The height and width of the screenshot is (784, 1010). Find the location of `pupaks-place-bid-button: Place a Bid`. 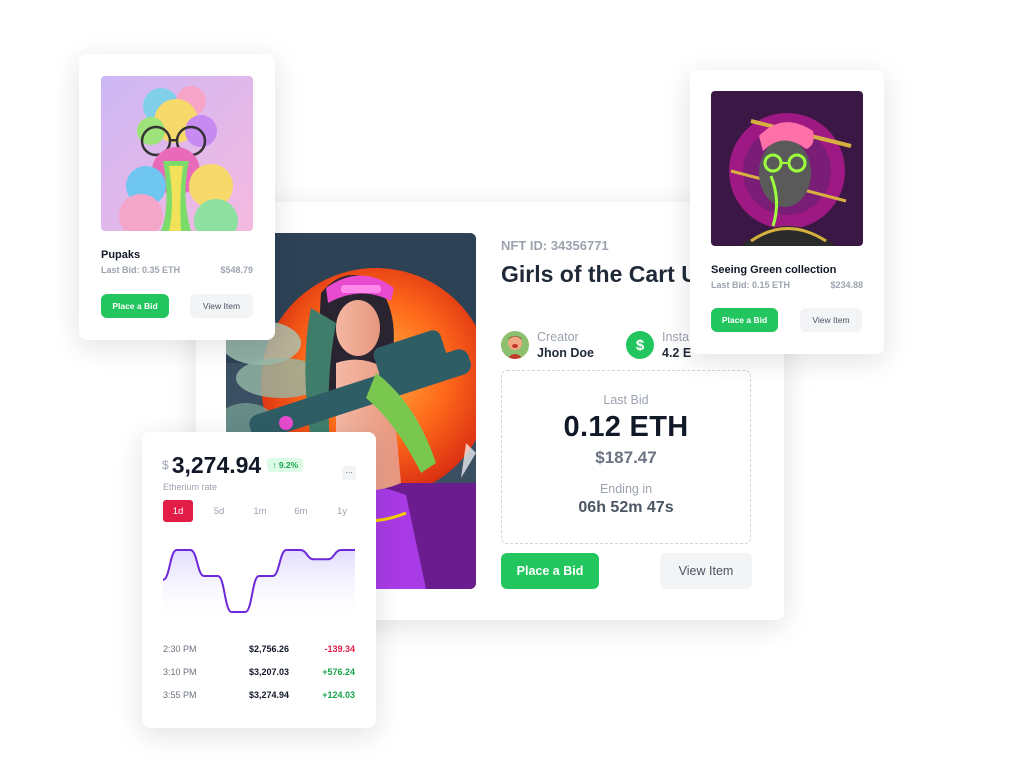

pupaks-place-bid-button: Place a Bid is located at coordinates (135, 306).